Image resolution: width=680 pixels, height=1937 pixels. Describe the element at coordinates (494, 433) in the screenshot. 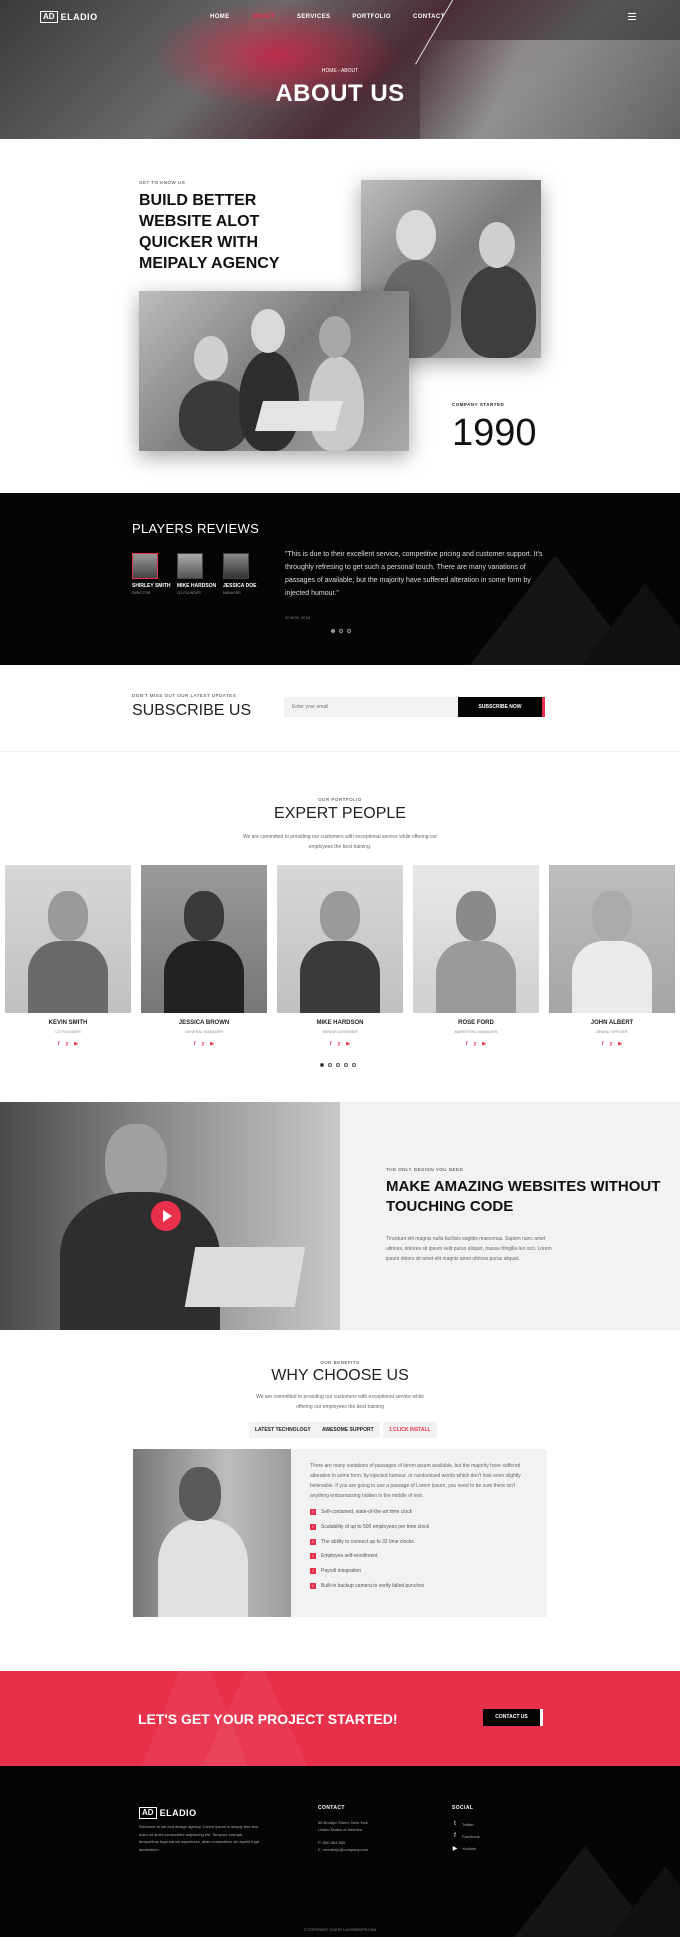

I see `company-started-year: 1990` at that location.